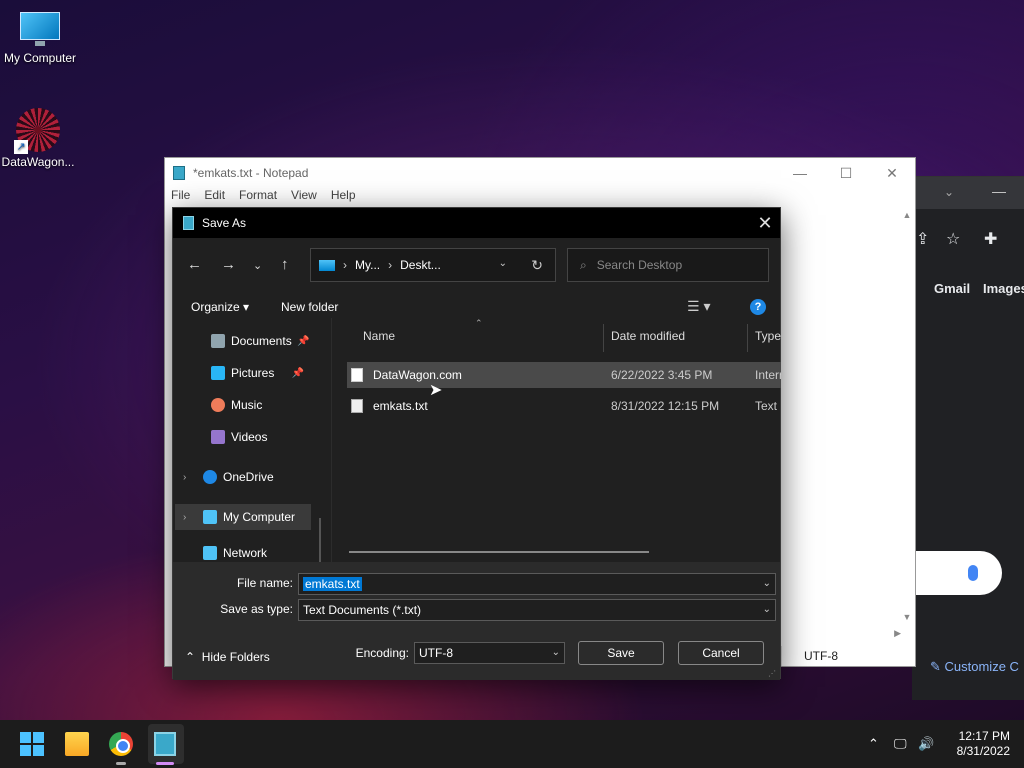  Describe the element at coordinates (900, 744) in the screenshot. I see `network-icon: 🖵` at that location.